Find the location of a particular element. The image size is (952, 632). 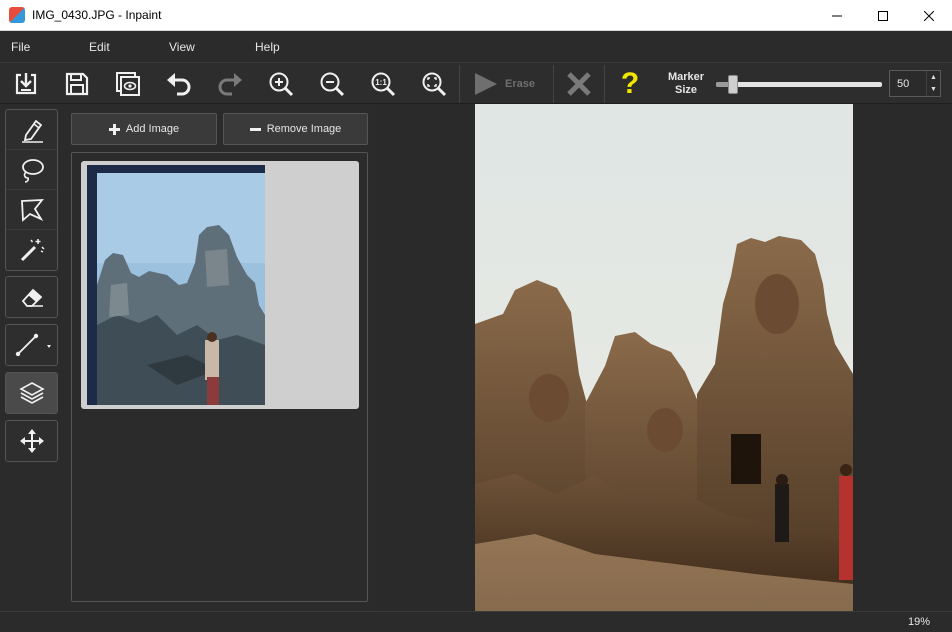

menu-file: File is located at coordinates (39, 47).